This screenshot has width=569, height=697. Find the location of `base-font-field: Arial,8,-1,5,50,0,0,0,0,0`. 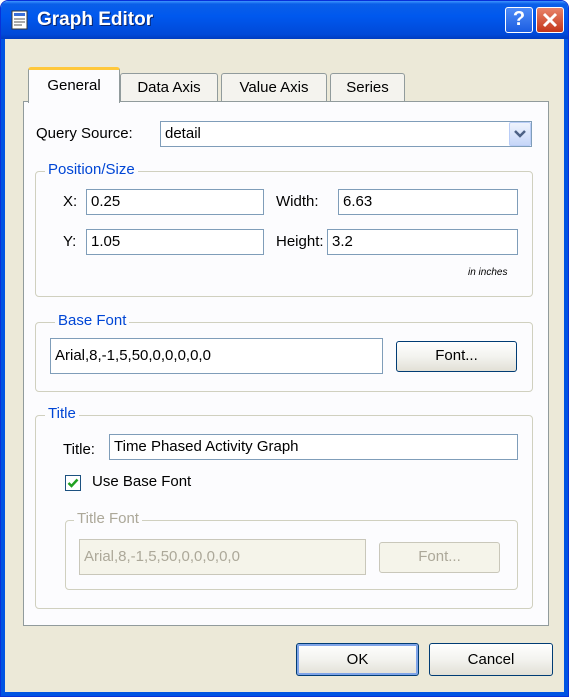

base-font-field: Arial,8,-1,5,50,0,0,0,0,0 is located at coordinates (216, 356).